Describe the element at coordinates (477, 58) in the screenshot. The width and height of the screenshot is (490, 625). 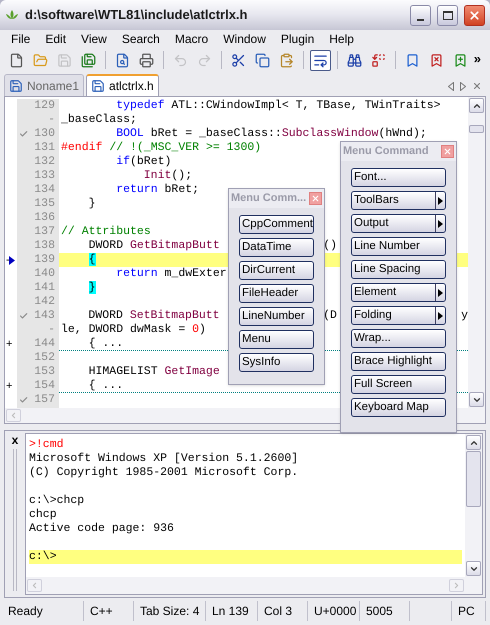
I see `toolbar-overflow: »` at that location.